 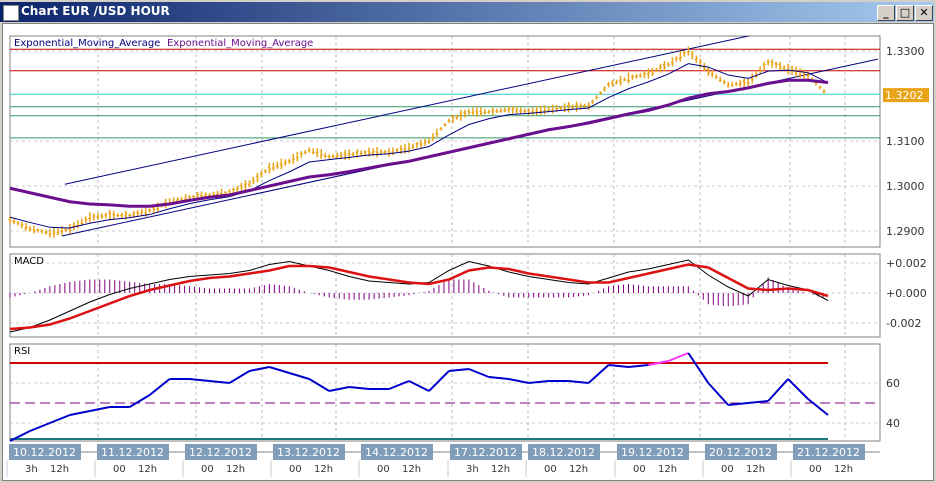 I want to click on macd-tick-label: -0.002, so click(x=903, y=323).